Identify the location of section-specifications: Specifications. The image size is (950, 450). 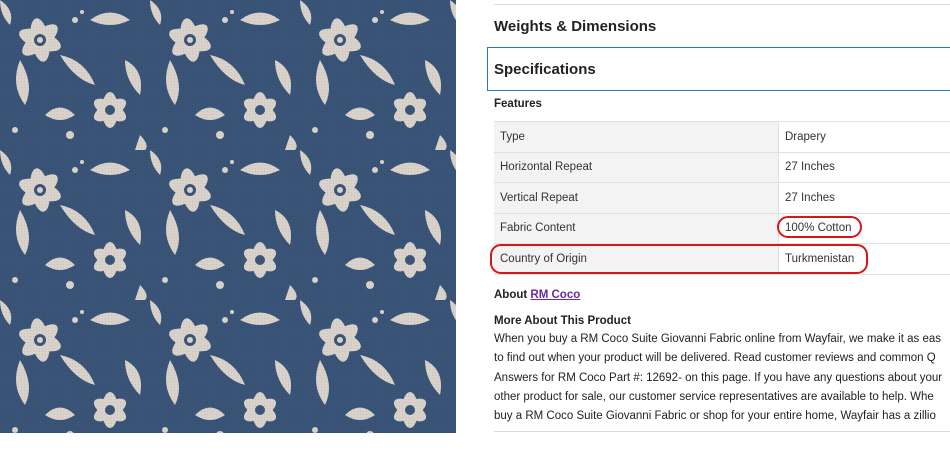
(718, 69).